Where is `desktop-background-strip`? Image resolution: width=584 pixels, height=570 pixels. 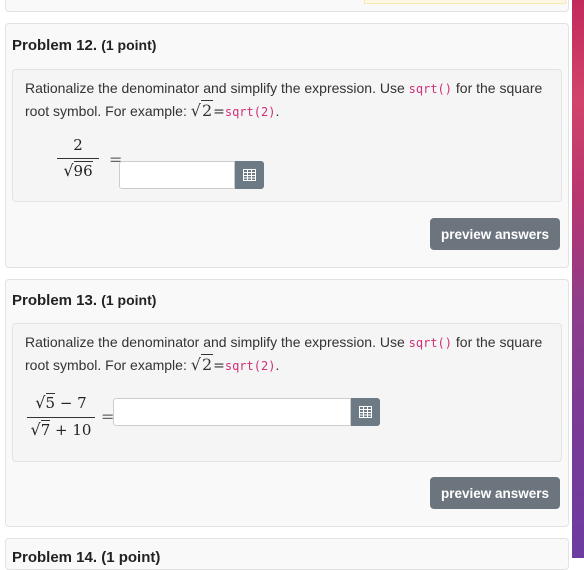
desktop-background-strip is located at coordinates (578, 279).